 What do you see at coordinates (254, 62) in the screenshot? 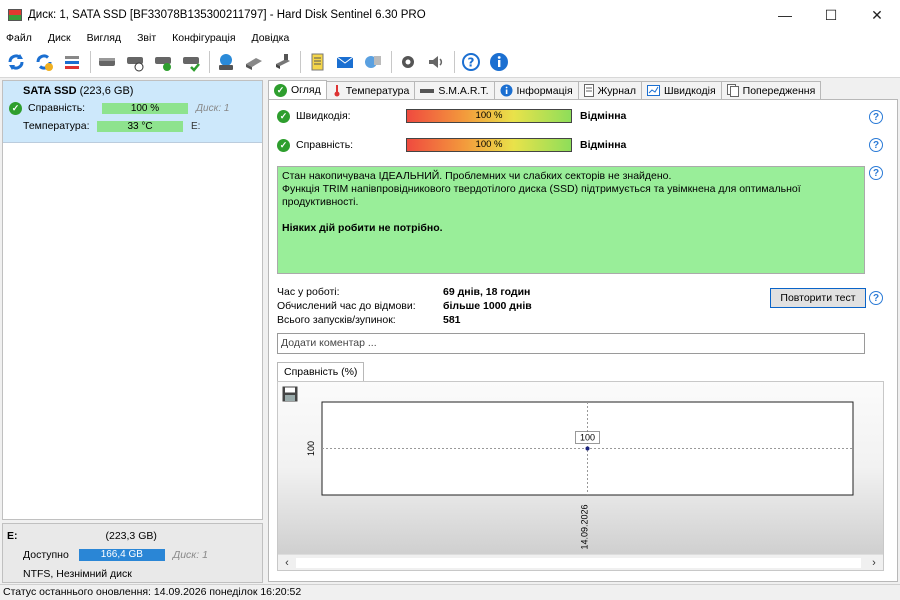
I see `disk-tools-icon` at bounding box center [254, 62].